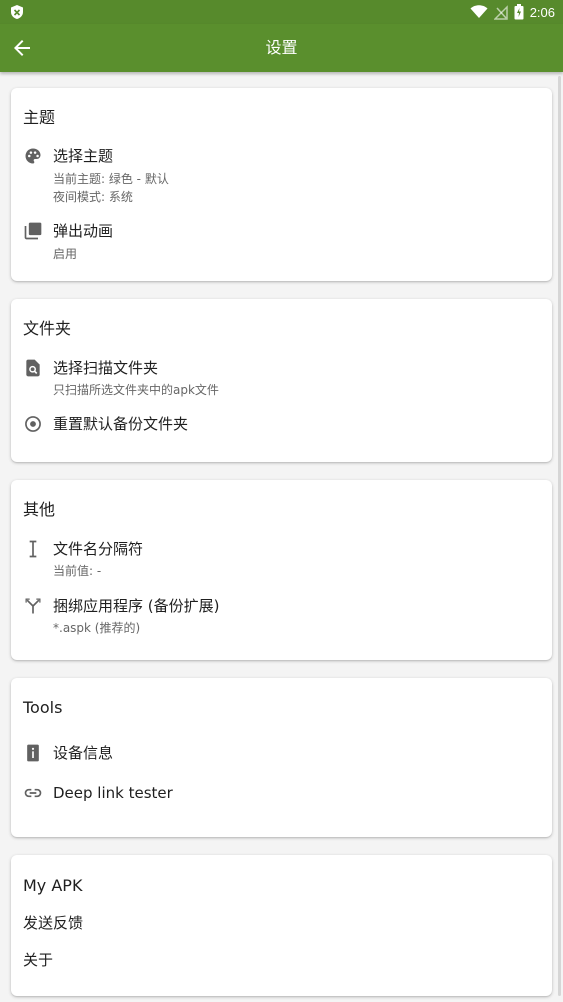  I want to click on app-bar: 设置, so click(281, 48).